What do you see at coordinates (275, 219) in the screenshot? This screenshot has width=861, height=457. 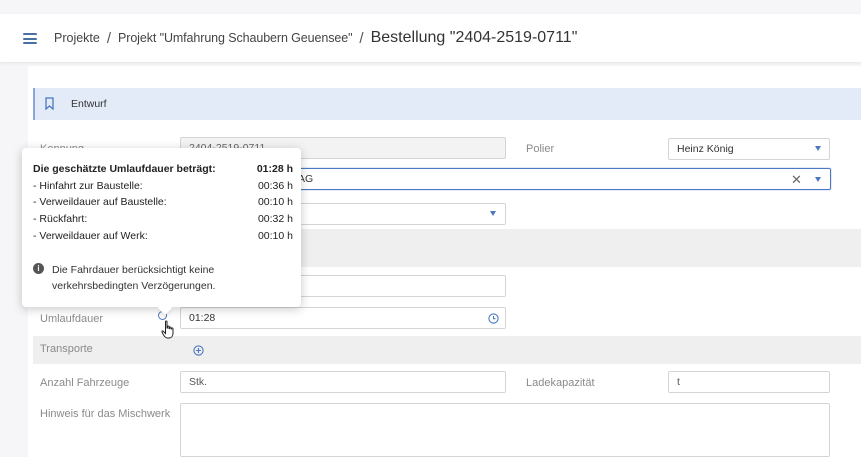 I see `tooltip-row-value: 00:32 h` at bounding box center [275, 219].